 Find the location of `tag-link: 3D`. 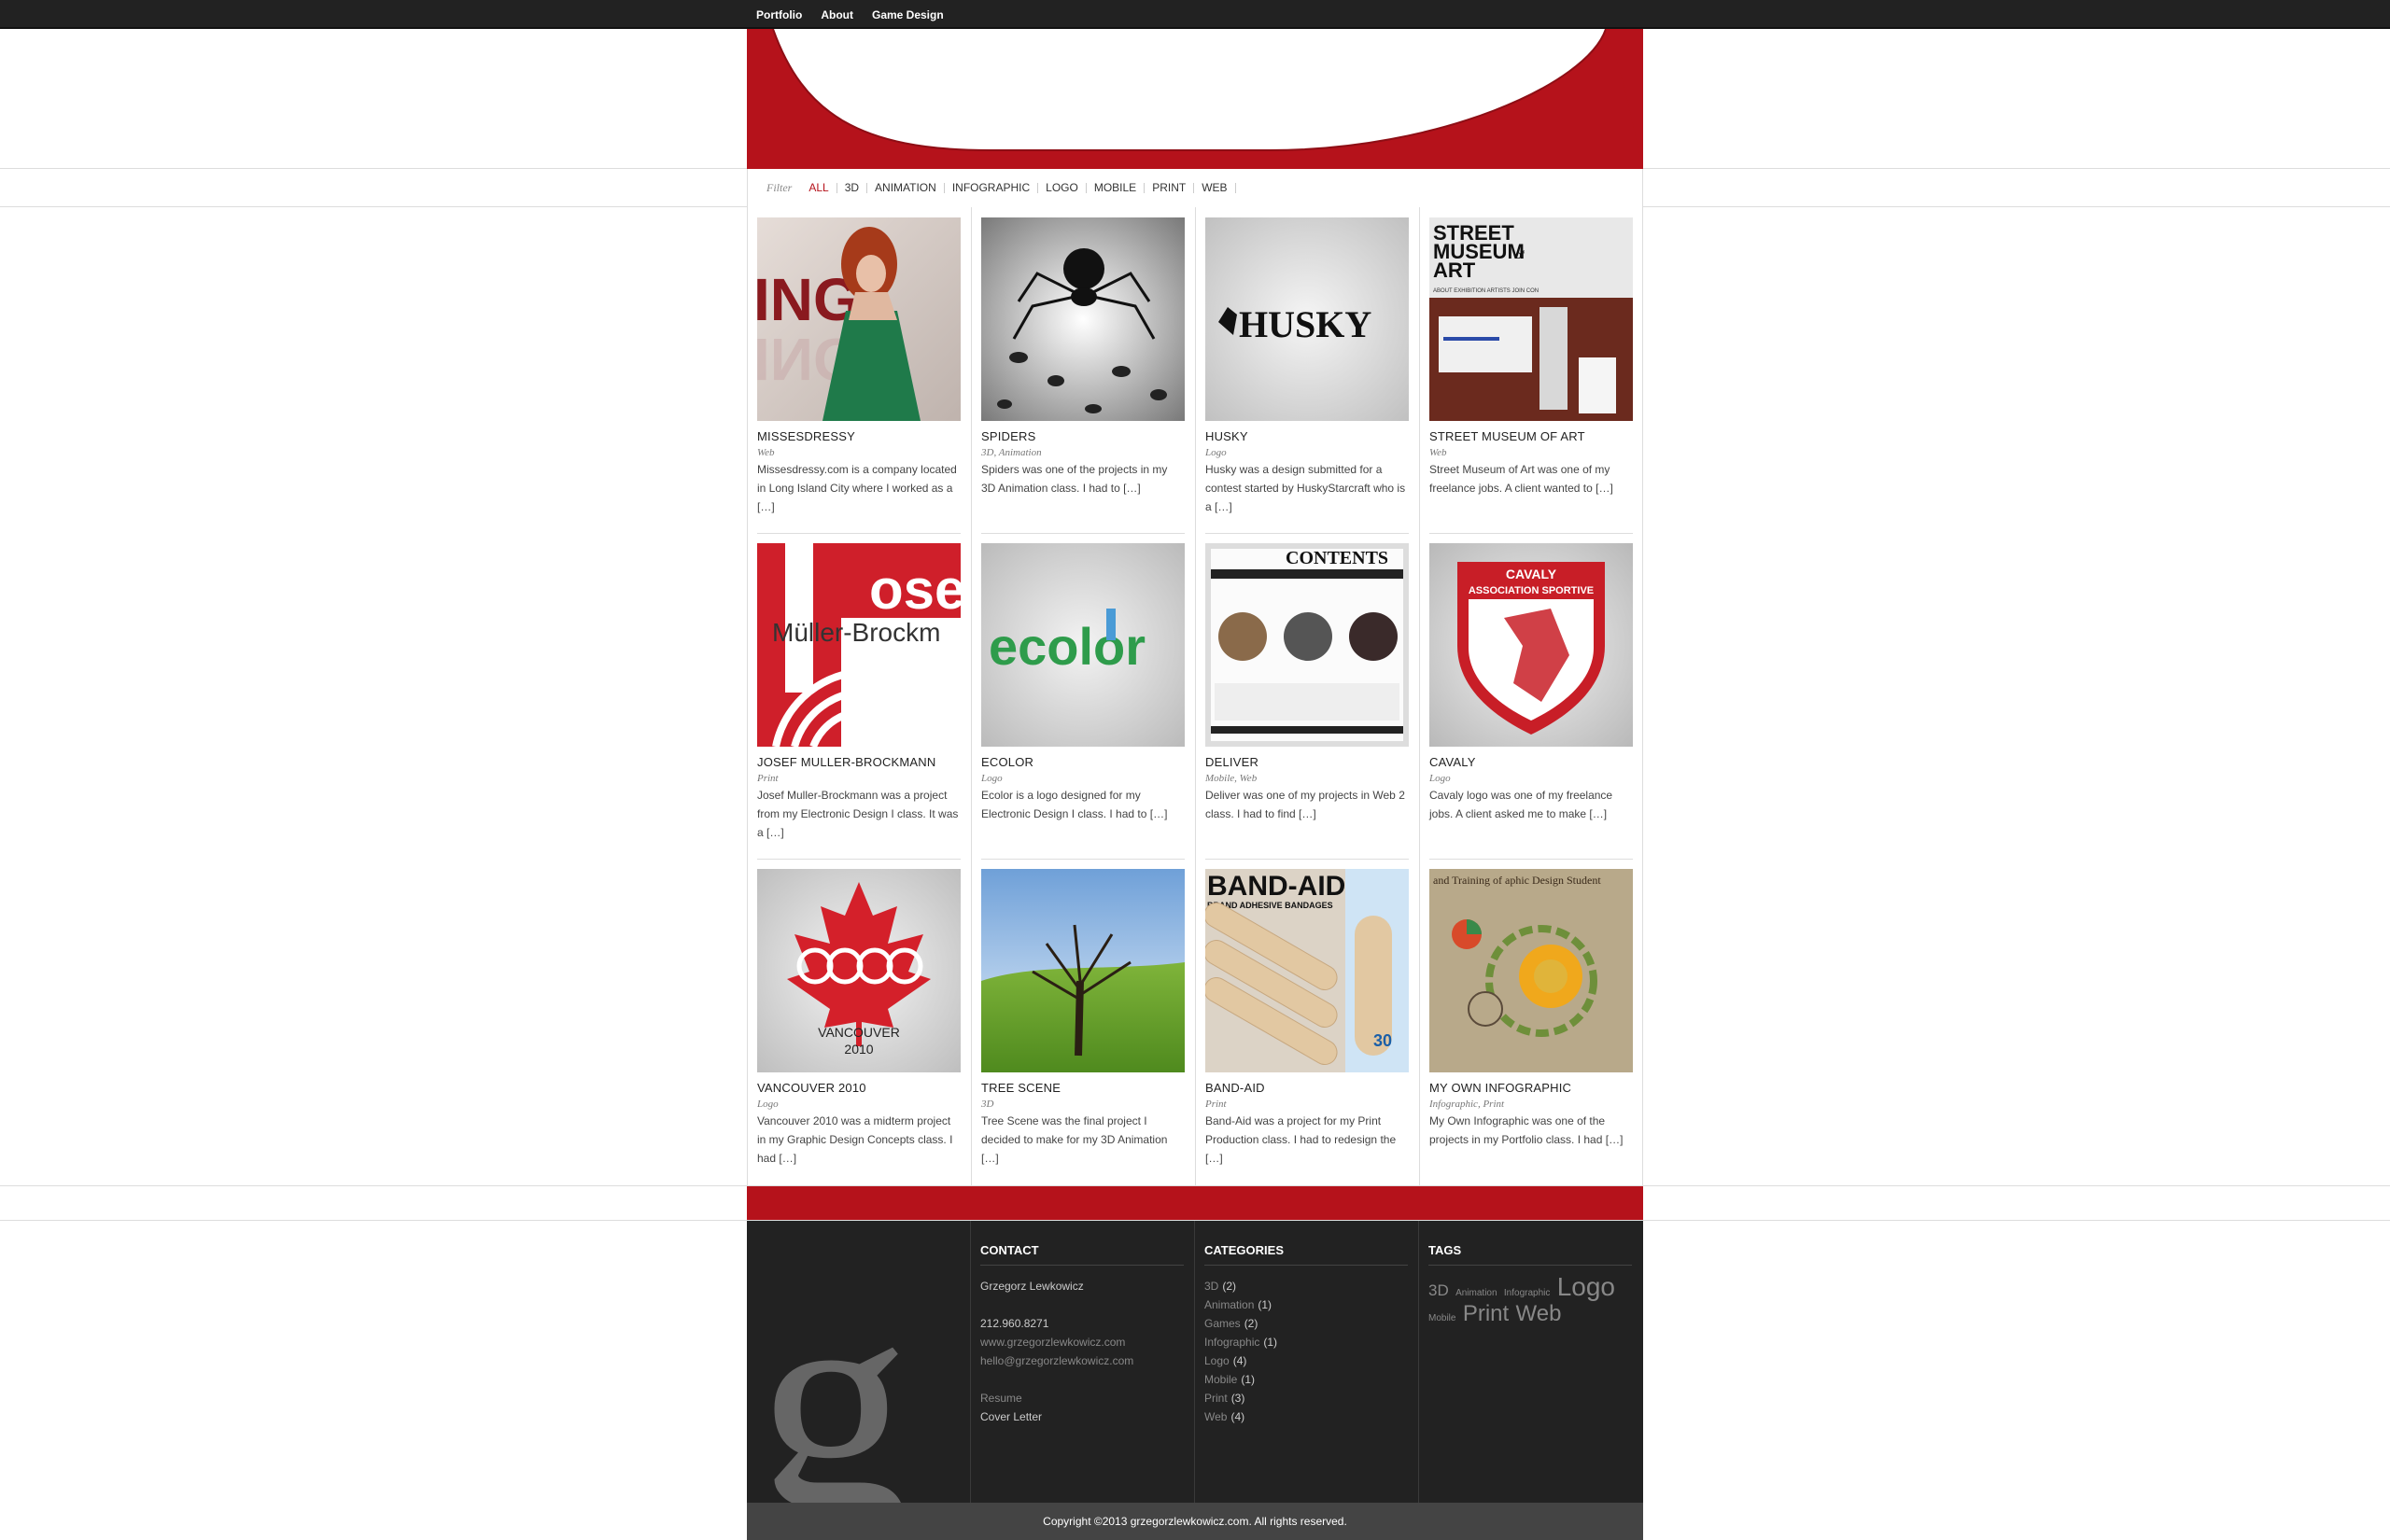

tag-link: 3D is located at coordinates (1438, 1290).